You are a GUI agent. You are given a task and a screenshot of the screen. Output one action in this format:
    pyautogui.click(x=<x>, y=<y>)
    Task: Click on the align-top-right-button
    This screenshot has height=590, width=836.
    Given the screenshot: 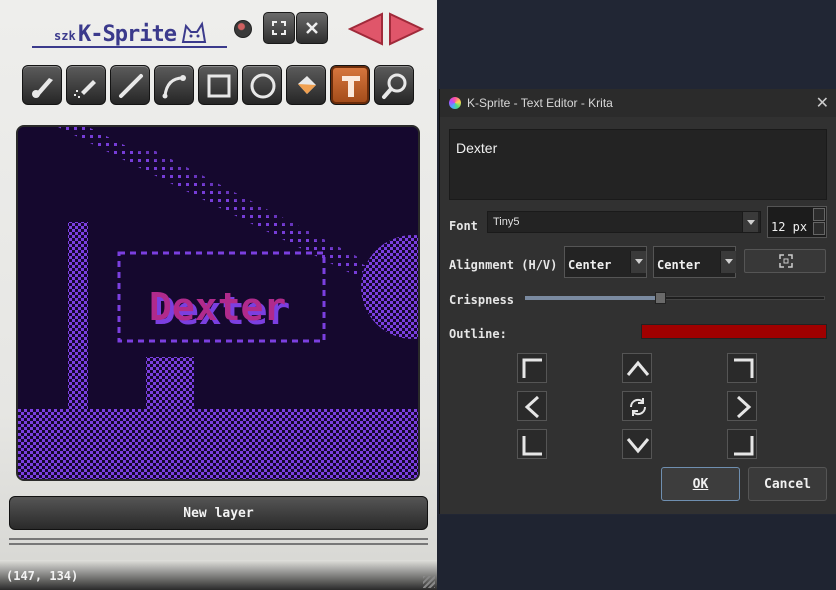 What is the action you would take?
    pyautogui.click(x=742, y=368)
    